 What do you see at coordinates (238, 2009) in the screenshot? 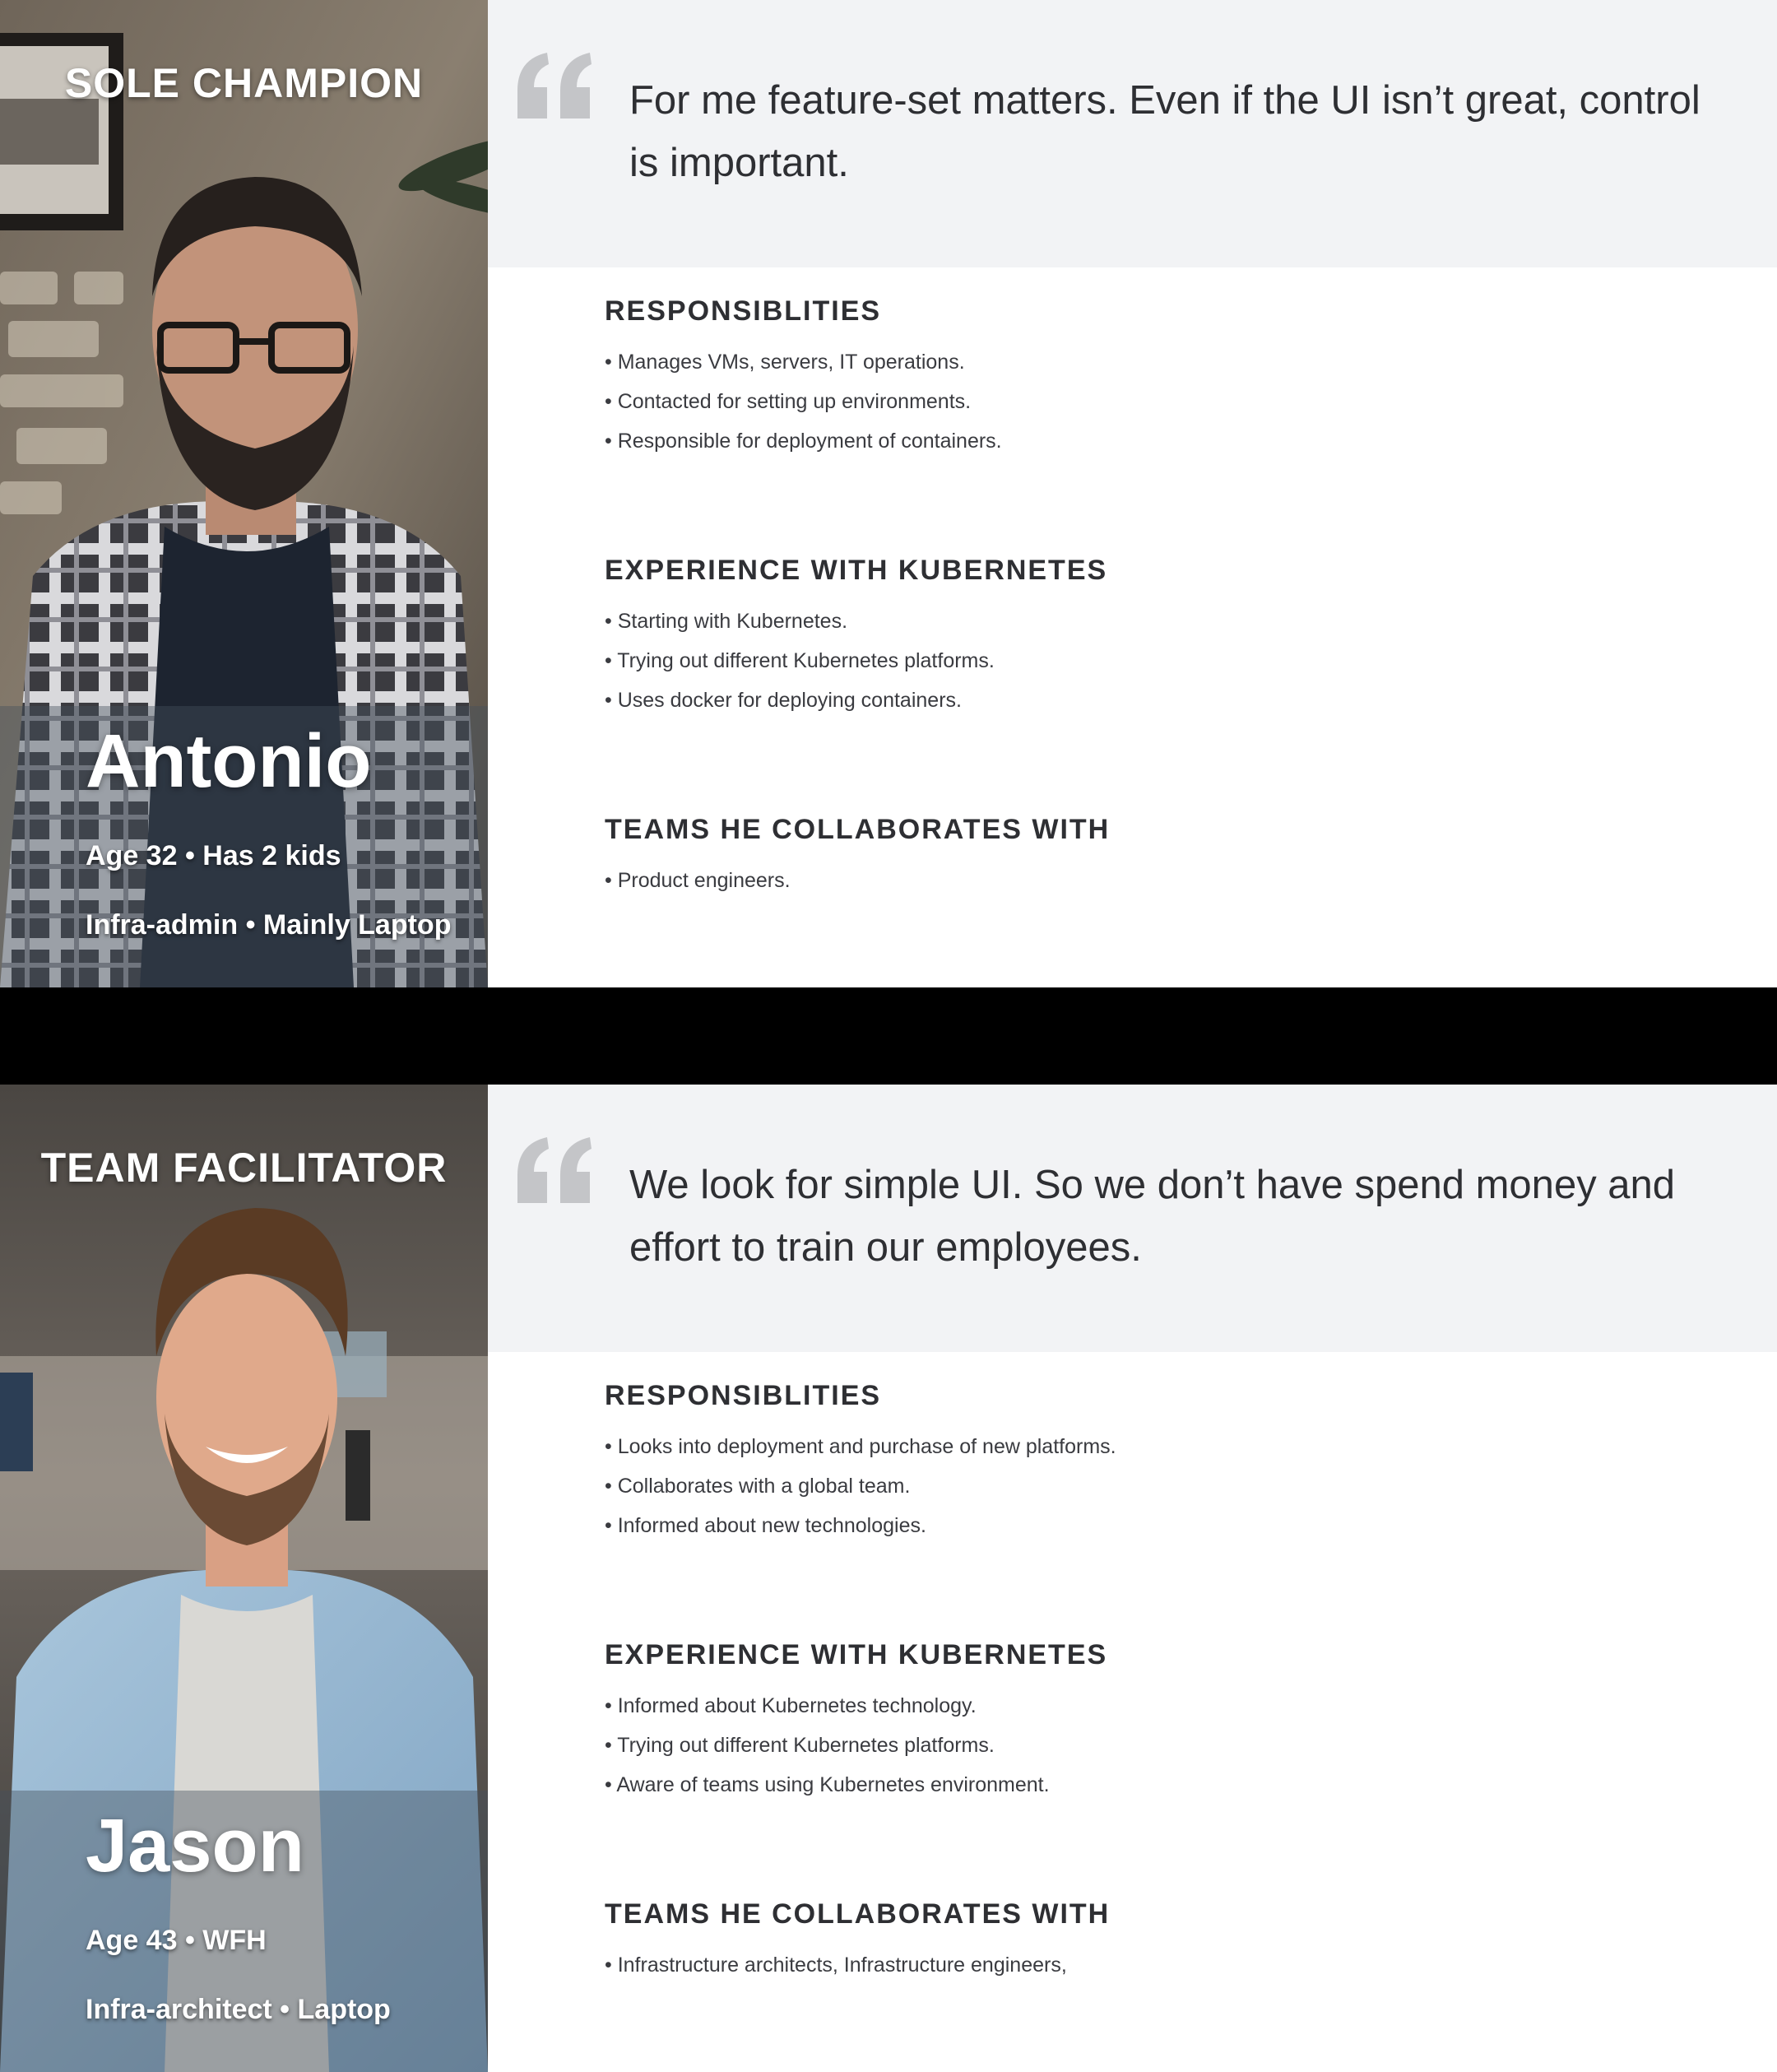
I see `persona-meta-line-2: Infra-architect • Laptop` at bounding box center [238, 2009].